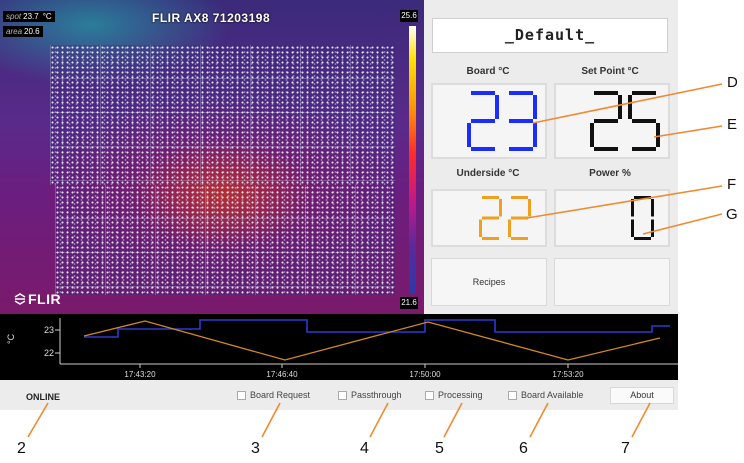 This screenshot has height=463, width=744. I want to click on measured-series-line, so click(372, 340).